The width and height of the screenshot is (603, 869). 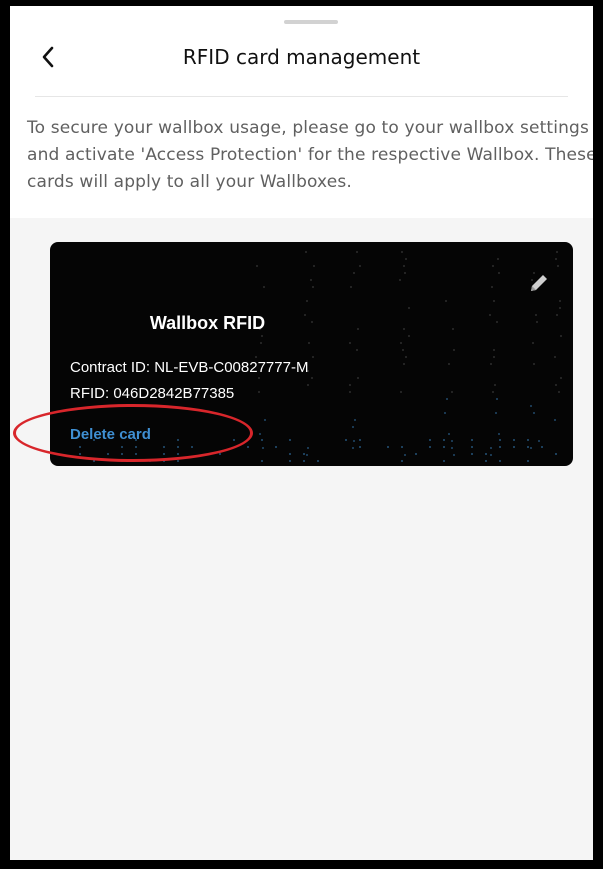 What do you see at coordinates (189, 367) in the screenshot?
I see `contract-id: Contract ID: NL-EVB-C00827777-M` at bounding box center [189, 367].